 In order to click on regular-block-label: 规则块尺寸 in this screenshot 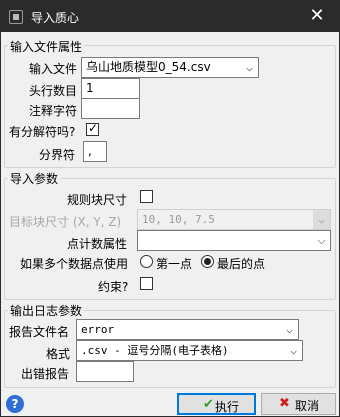, I will do `click(97, 200)`.